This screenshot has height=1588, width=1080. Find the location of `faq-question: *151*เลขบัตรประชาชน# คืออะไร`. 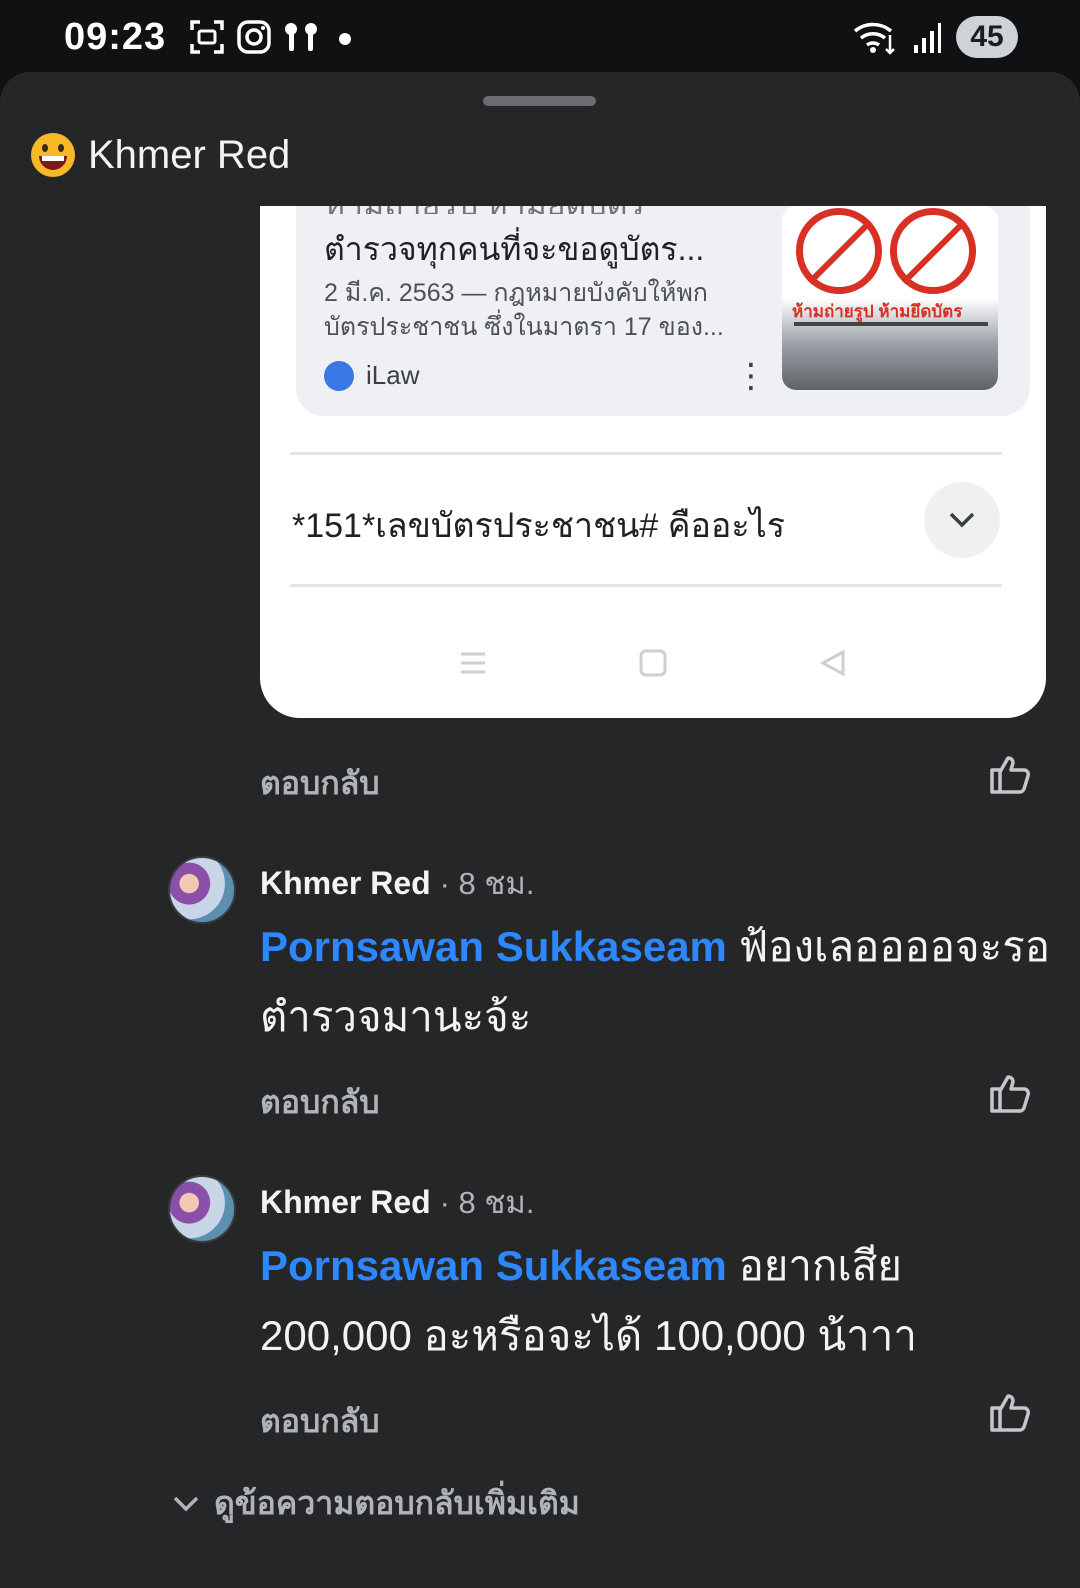

faq-question: *151*เลขบัตรประชาชน# คืออะไร is located at coordinates (538, 526).